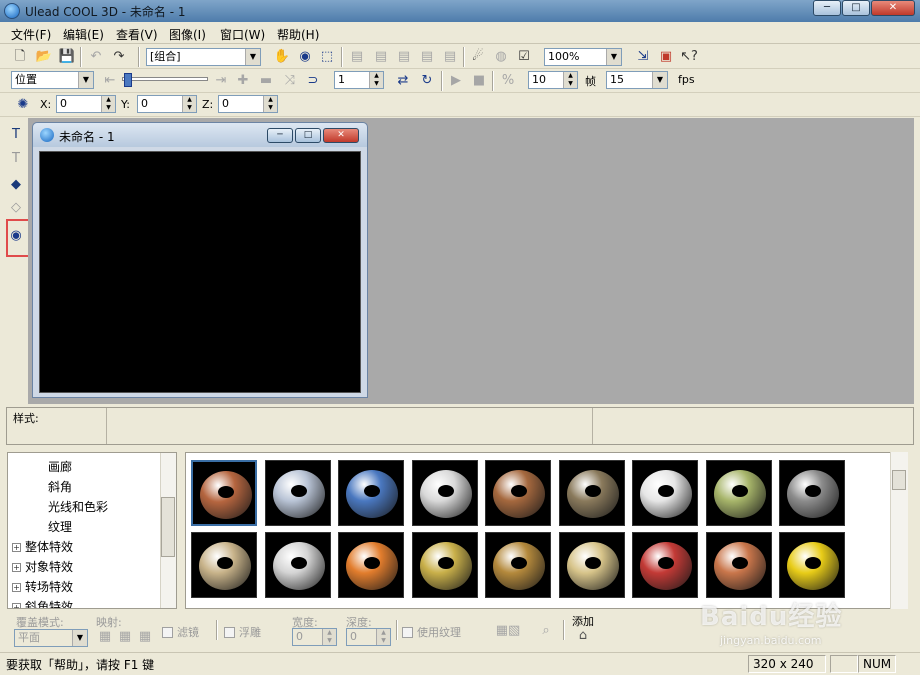 Image resolution: width=920 pixels, height=675 pixels. What do you see at coordinates (221, 81) in the screenshot?
I see `last-key-icon: ⇥` at bounding box center [221, 81].